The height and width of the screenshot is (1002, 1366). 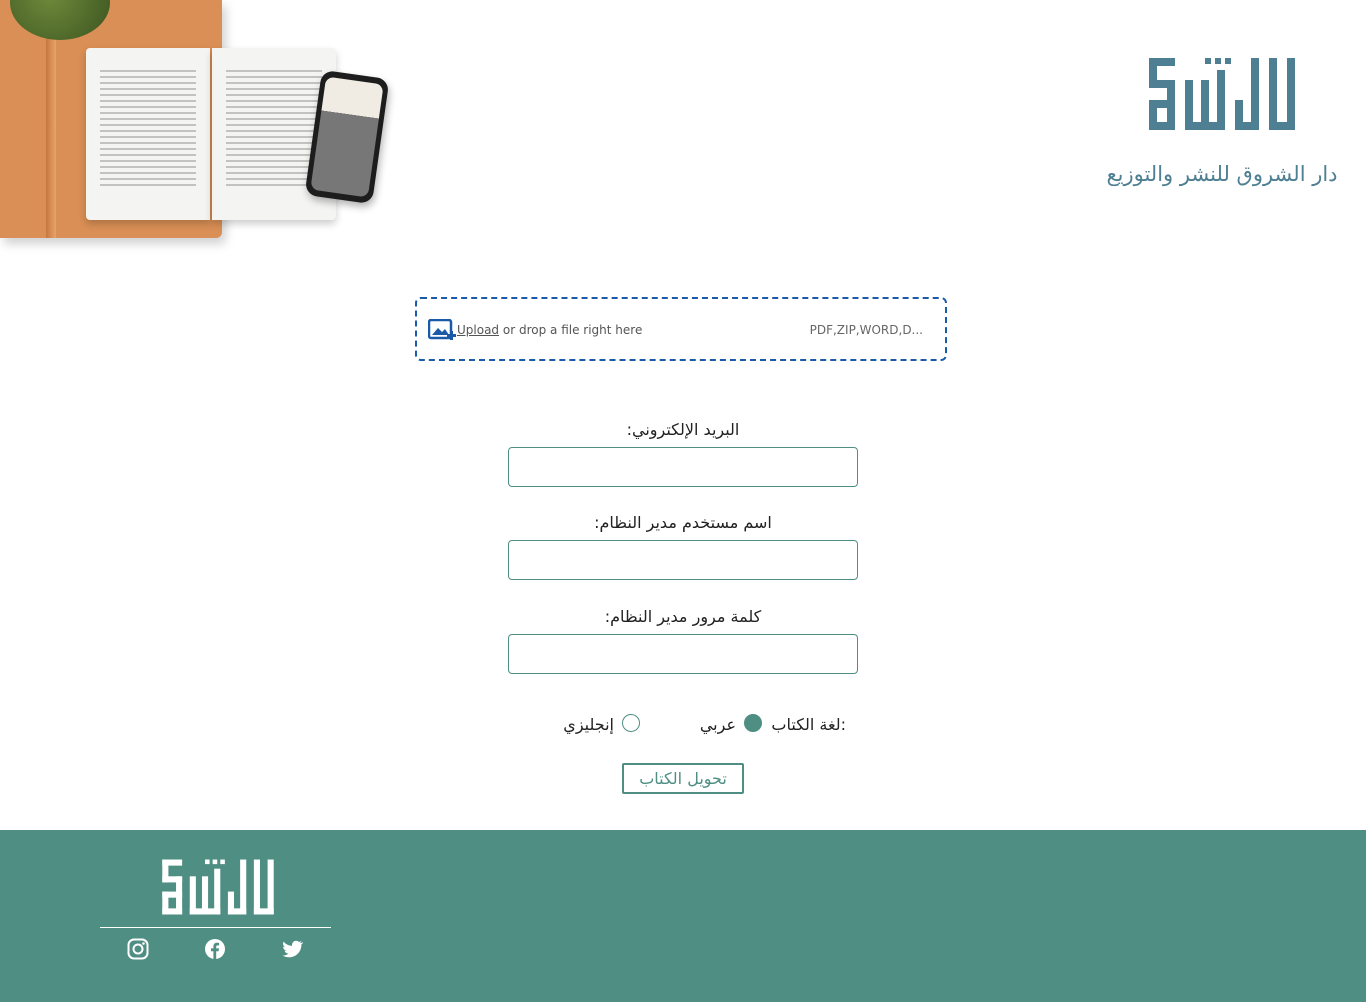 I want to click on email-input, so click(x=683, y=467).